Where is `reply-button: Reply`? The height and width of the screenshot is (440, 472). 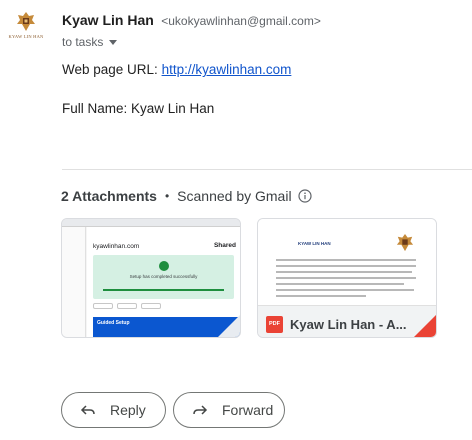 reply-button: Reply is located at coordinates (113, 410).